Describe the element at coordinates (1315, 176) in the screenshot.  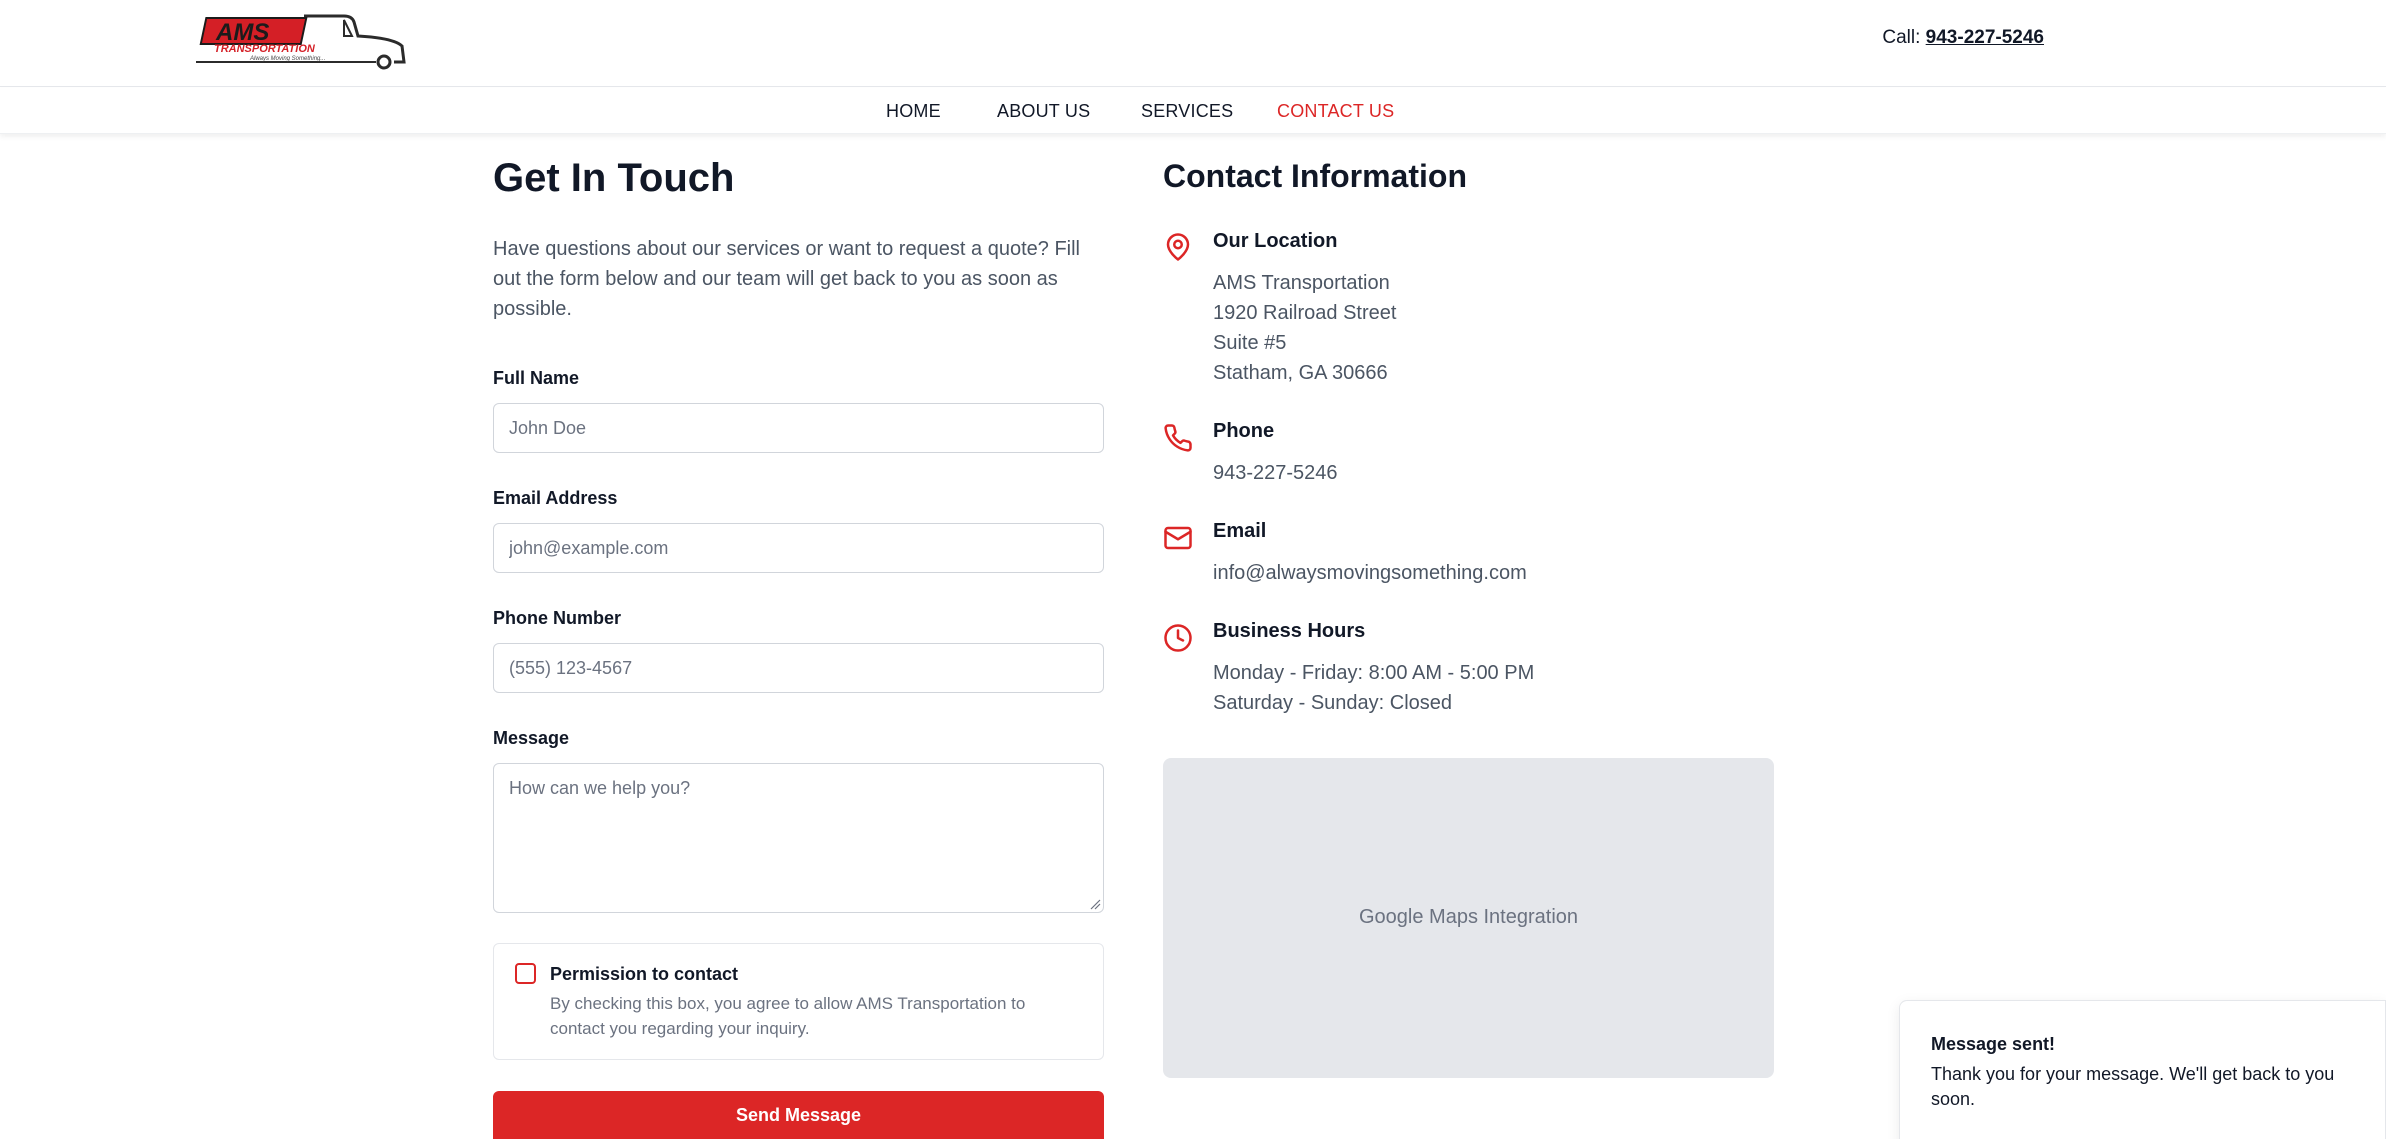
I see `contact-title: Contact Information` at that location.